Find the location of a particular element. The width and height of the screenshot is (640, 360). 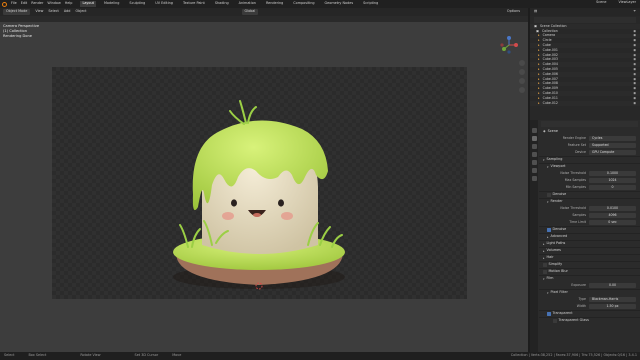

tab-scripting: Scripting is located at coordinates (370, 3).